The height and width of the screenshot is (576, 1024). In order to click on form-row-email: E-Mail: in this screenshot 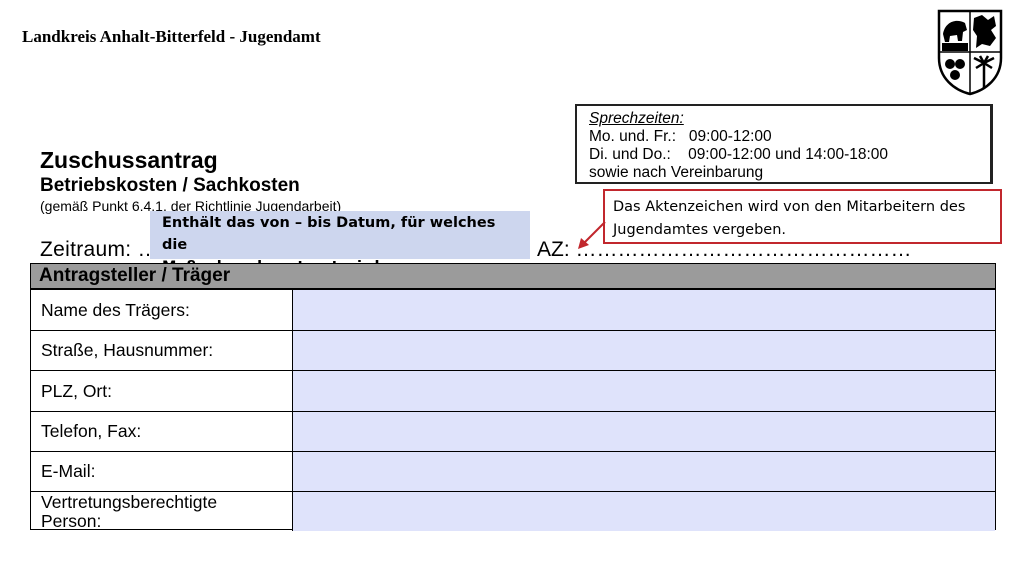, I will do `click(513, 471)`.